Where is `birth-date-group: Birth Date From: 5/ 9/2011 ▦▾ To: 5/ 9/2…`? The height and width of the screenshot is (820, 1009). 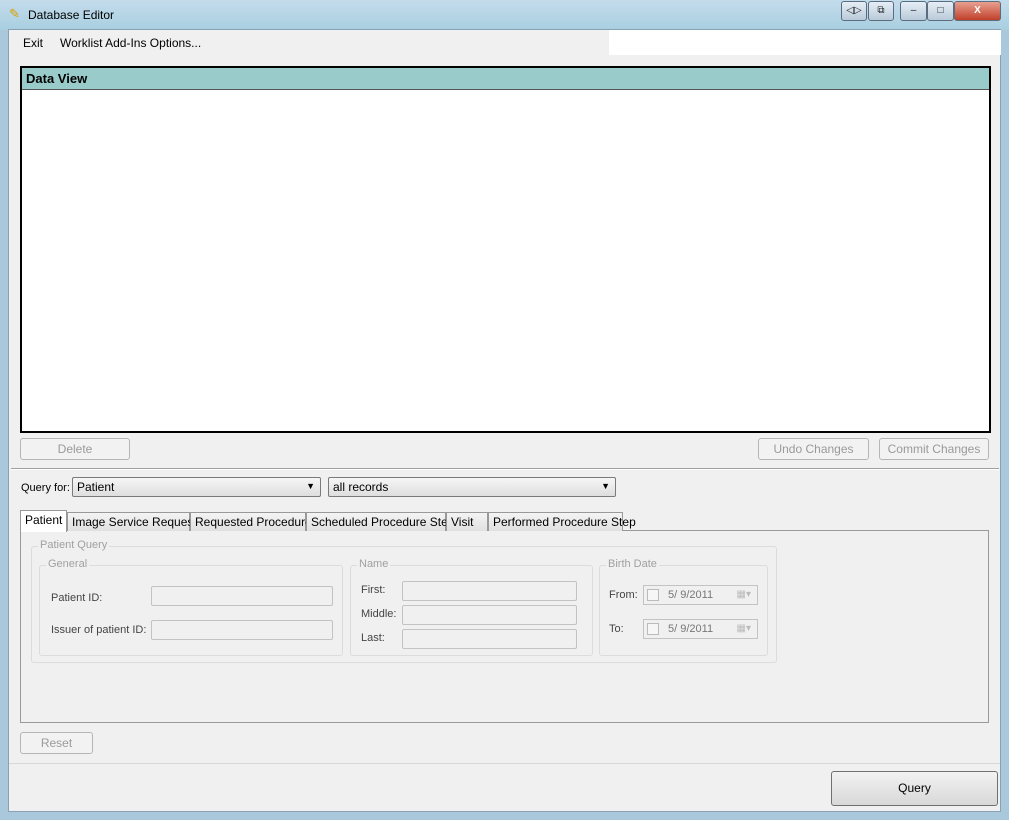
birth-date-group: Birth Date From: 5/ 9/2011 ▦▾ To: 5/ 9/2… is located at coordinates (683, 607).